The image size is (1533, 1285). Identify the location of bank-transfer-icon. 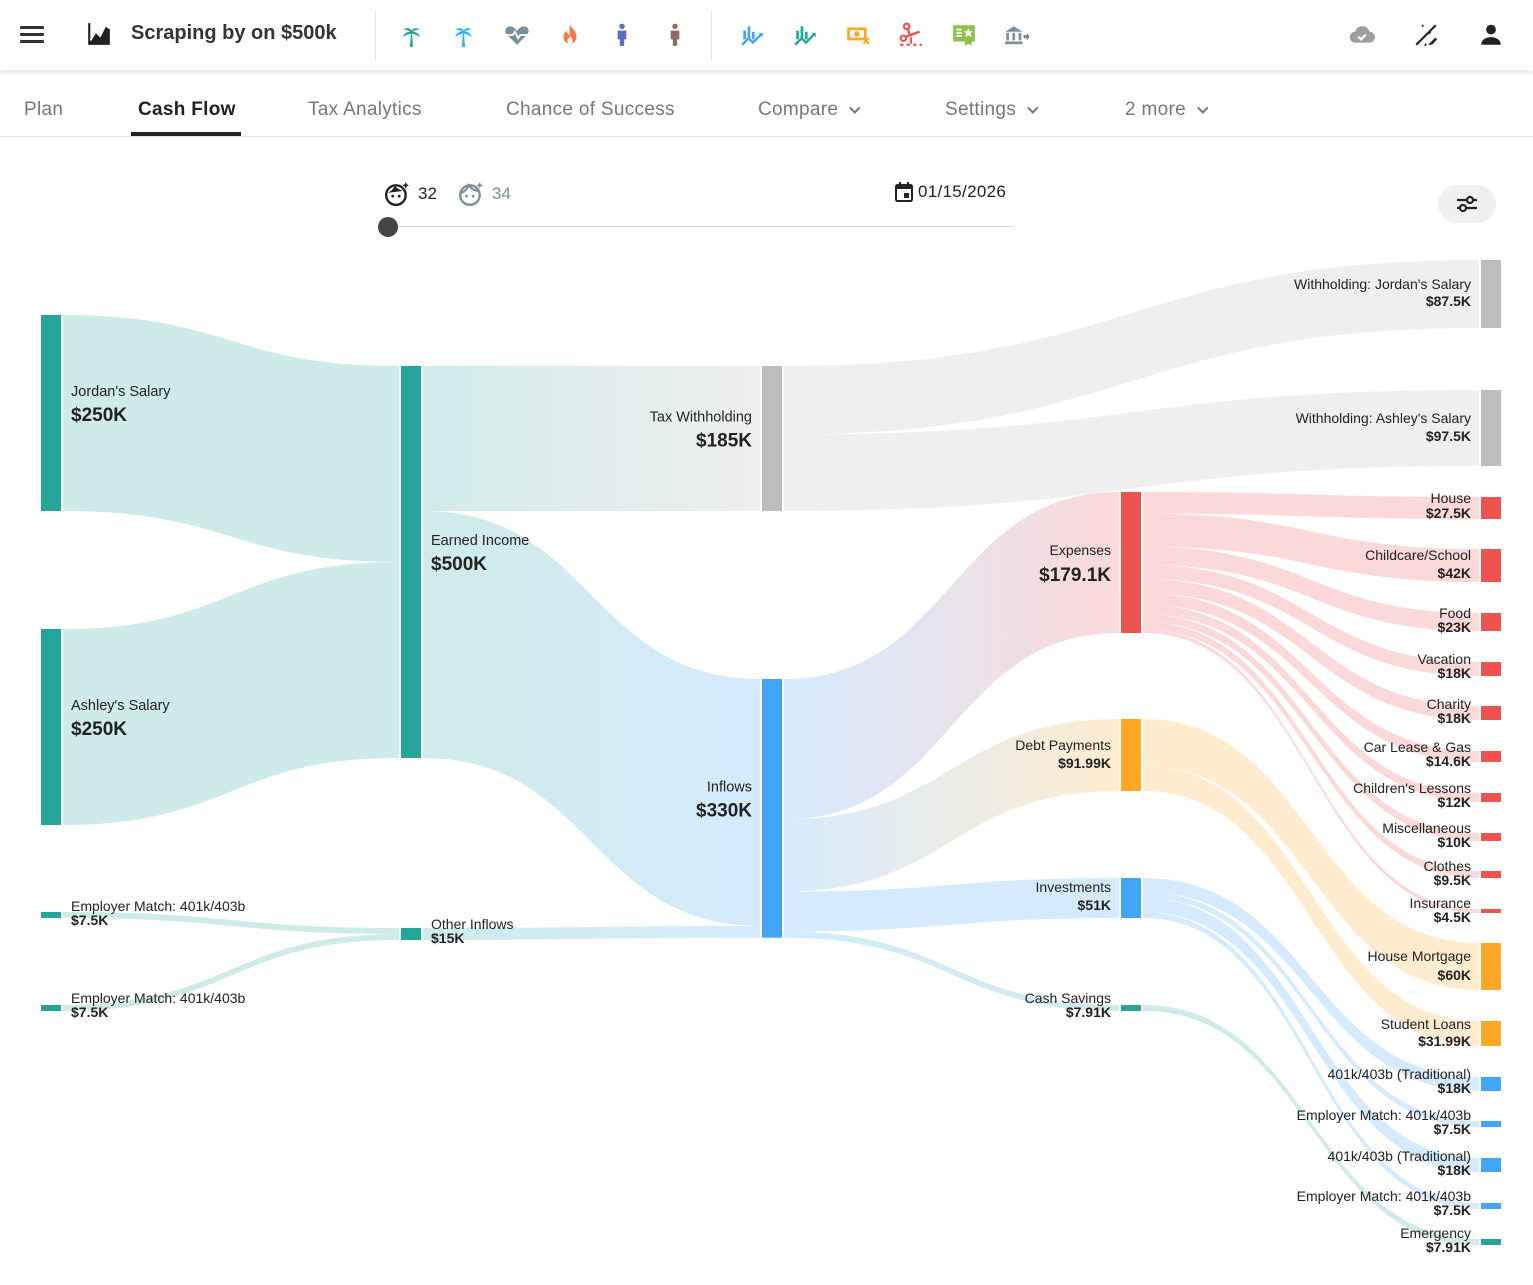
(1016, 35).